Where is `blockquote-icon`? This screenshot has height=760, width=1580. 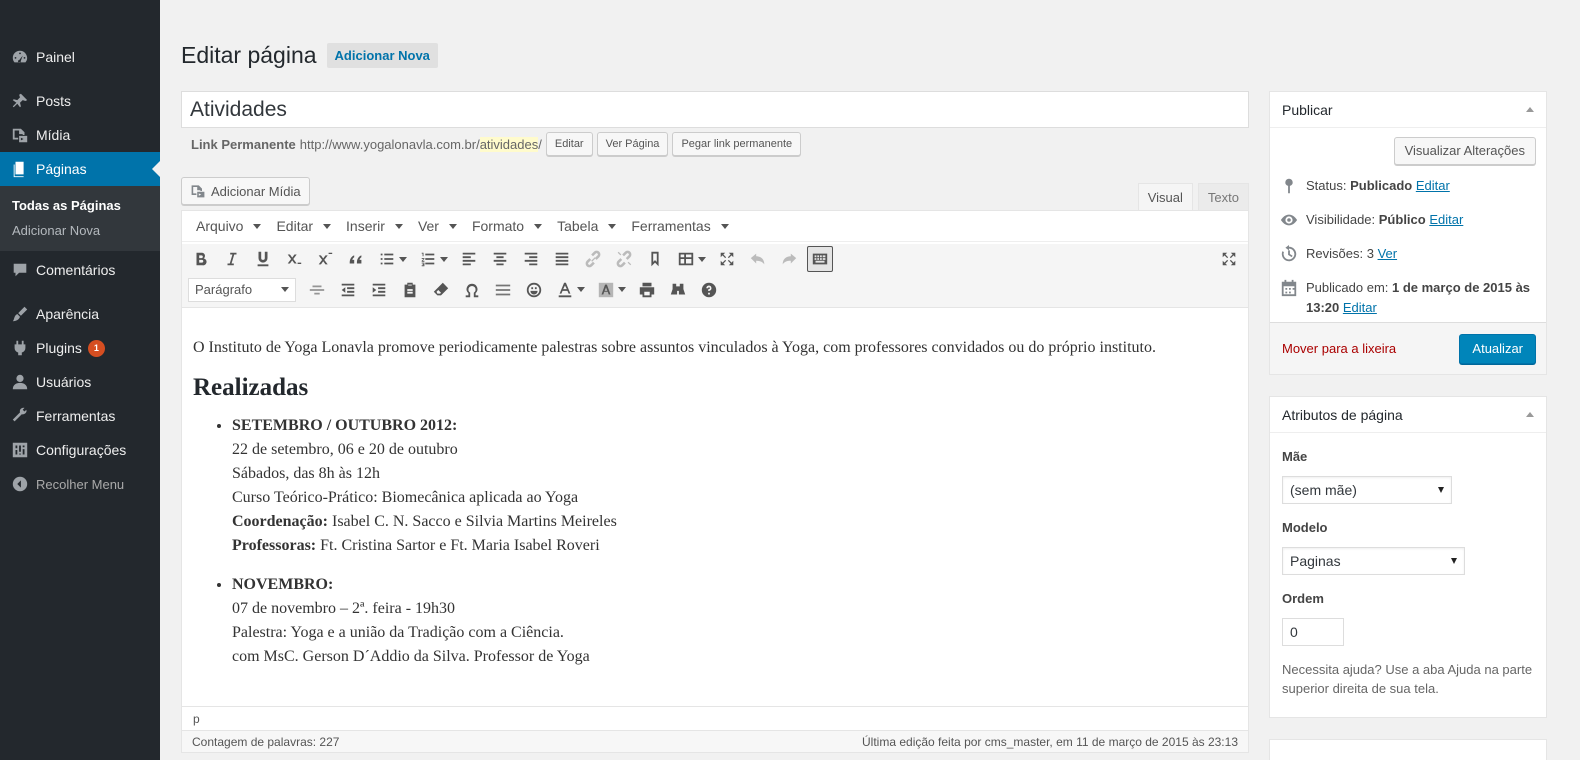 blockquote-icon is located at coordinates (356, 259).